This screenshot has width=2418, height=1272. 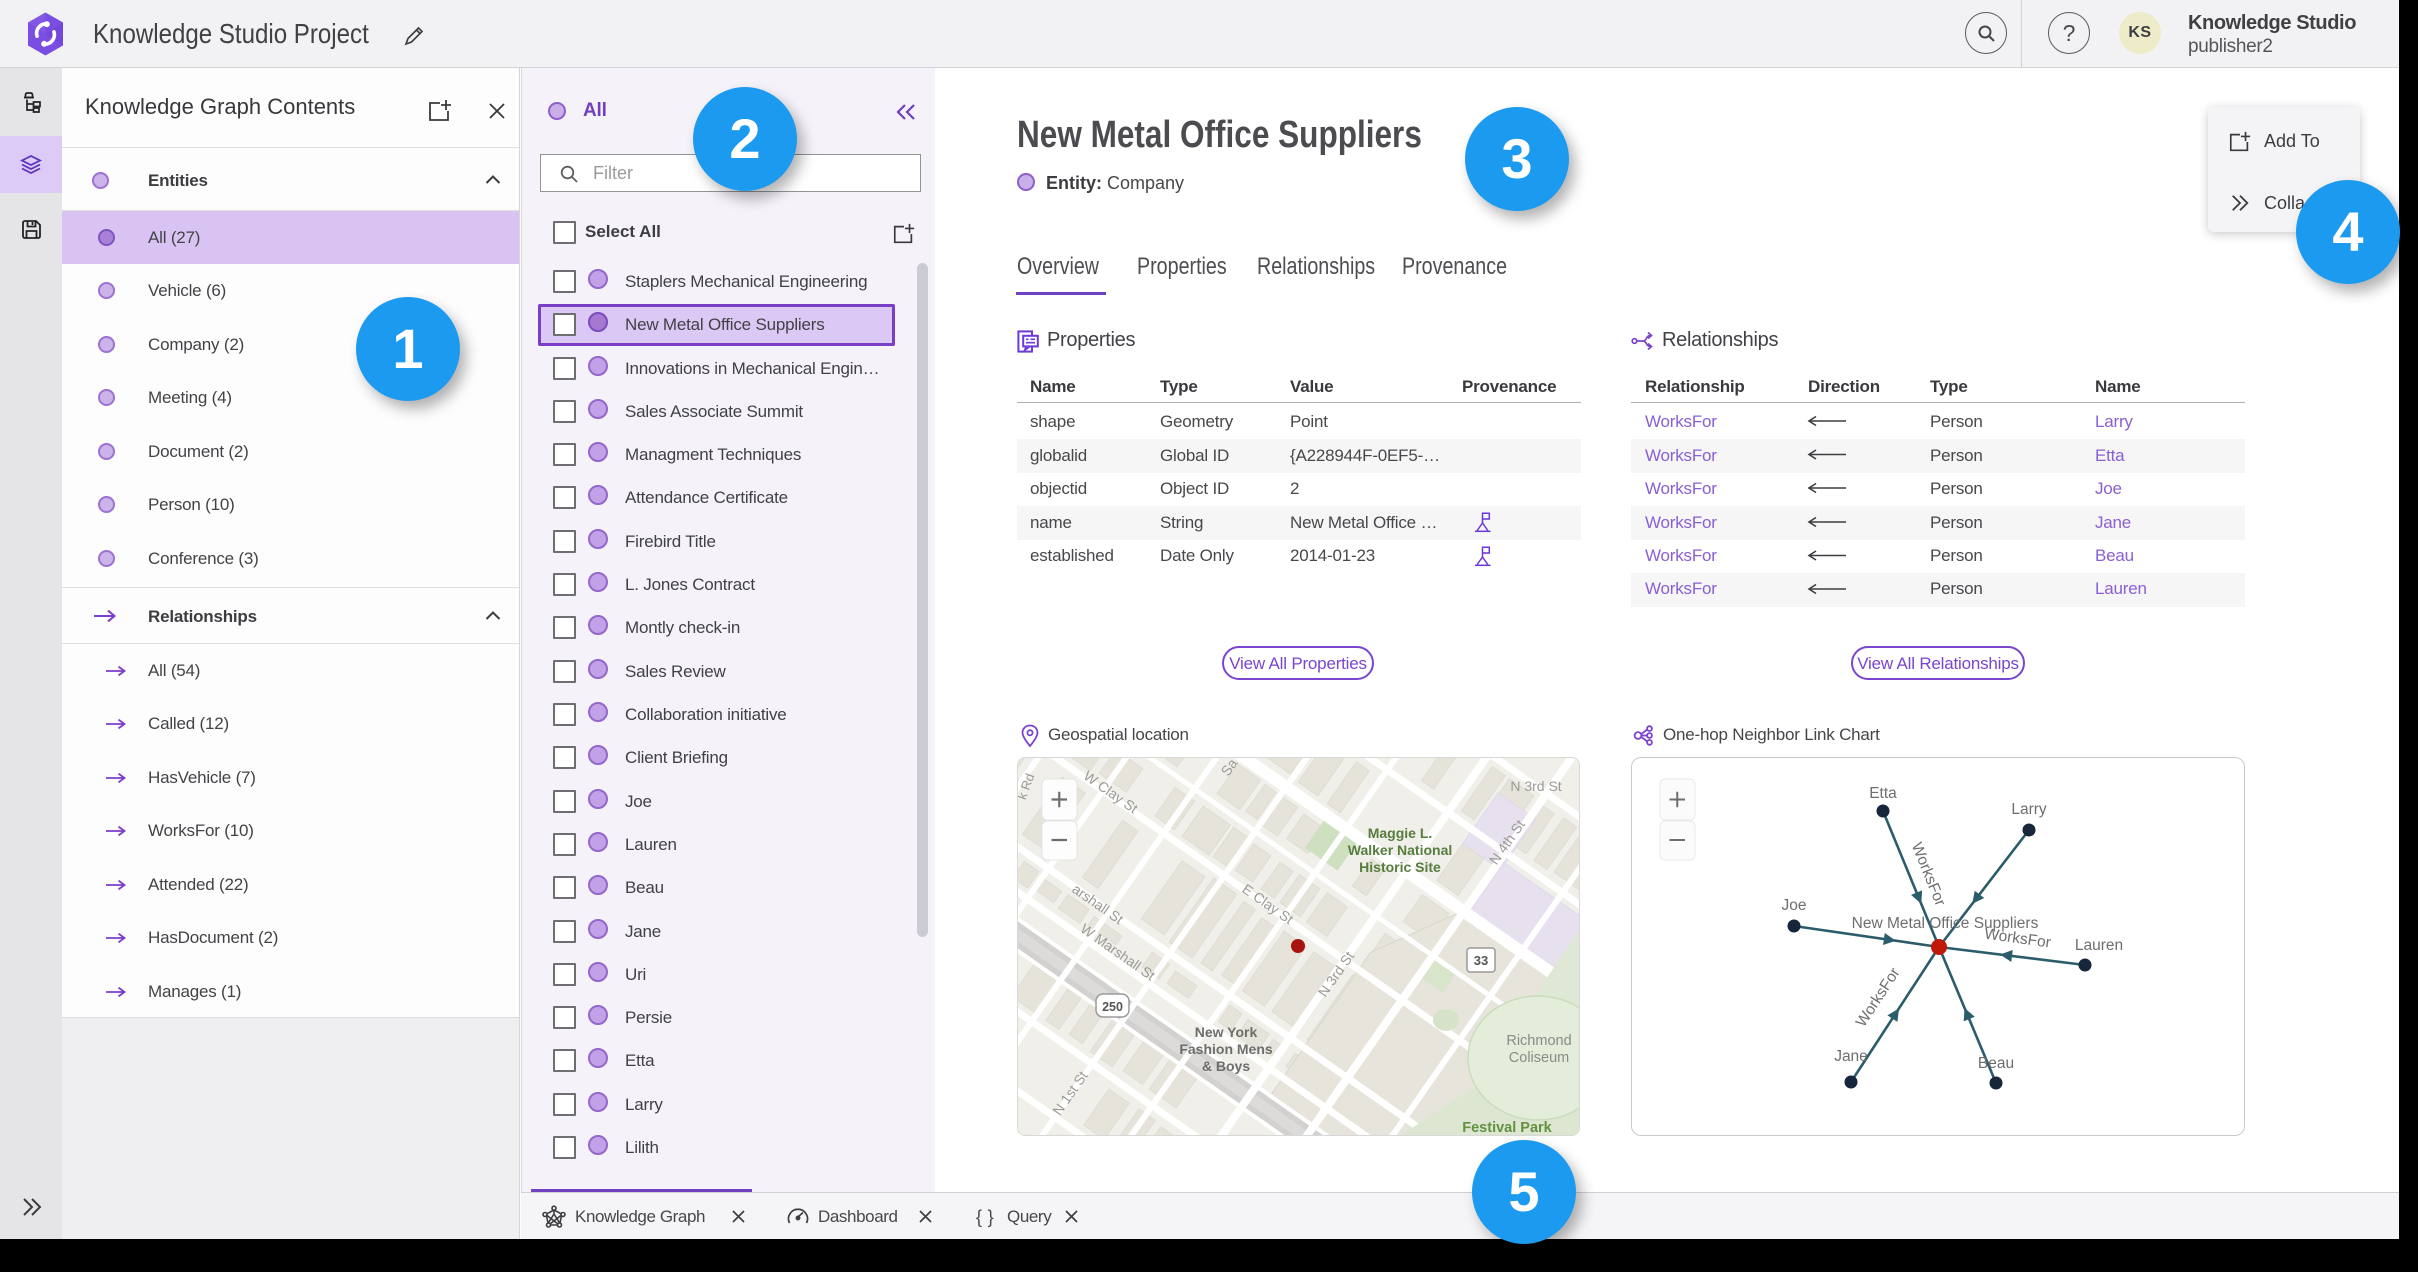 What do you see at coordinates (1538, 1041) in the screenshot?
I see `svg-text: Richmond` at bounding box center [1538, 1041].